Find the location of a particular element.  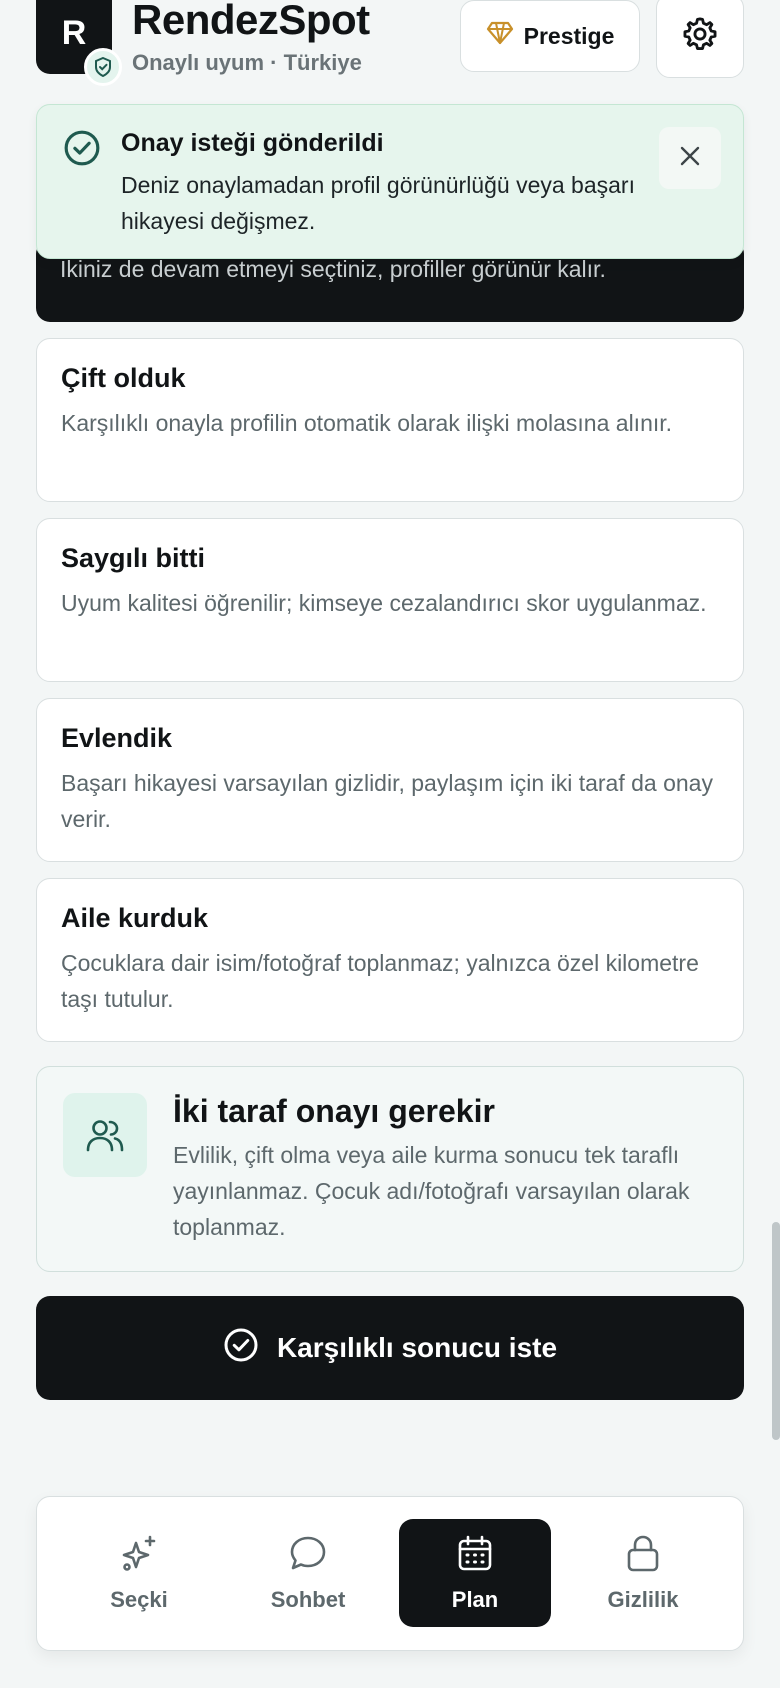

close-icon is located at coordinates (690, 158).